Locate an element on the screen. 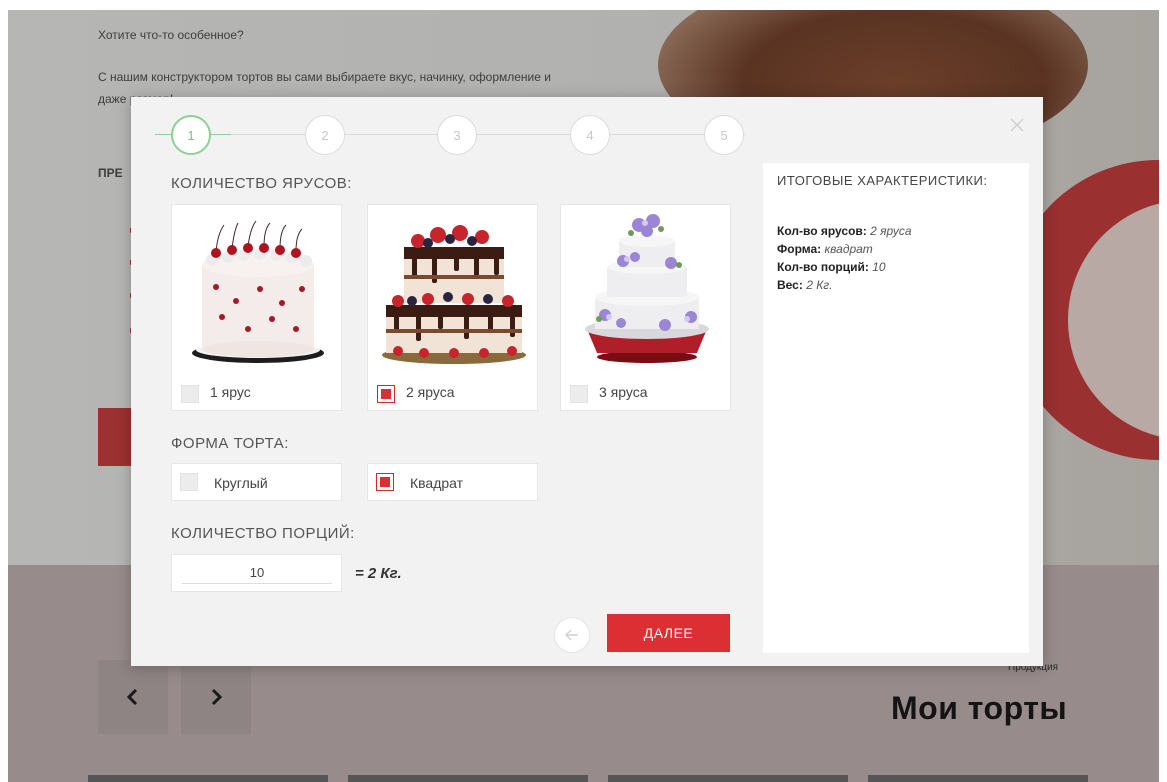 This screenshot has width=1167, height=782. shape-square-label: Квадрат is located at coordinates (437, 483).